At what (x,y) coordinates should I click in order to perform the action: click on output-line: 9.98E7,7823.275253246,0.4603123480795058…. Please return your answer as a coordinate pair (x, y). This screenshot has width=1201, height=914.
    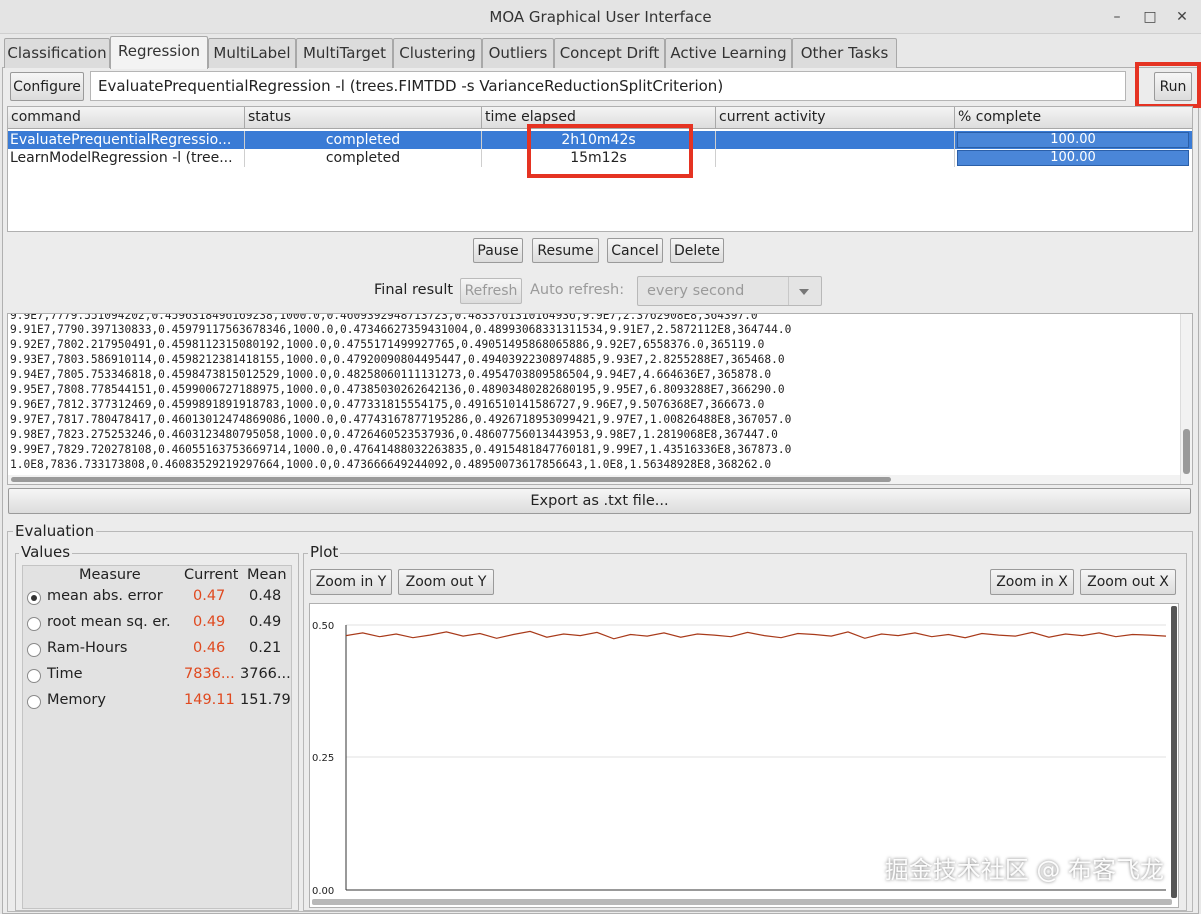
    Looking at the image, I should click on (394, 434).